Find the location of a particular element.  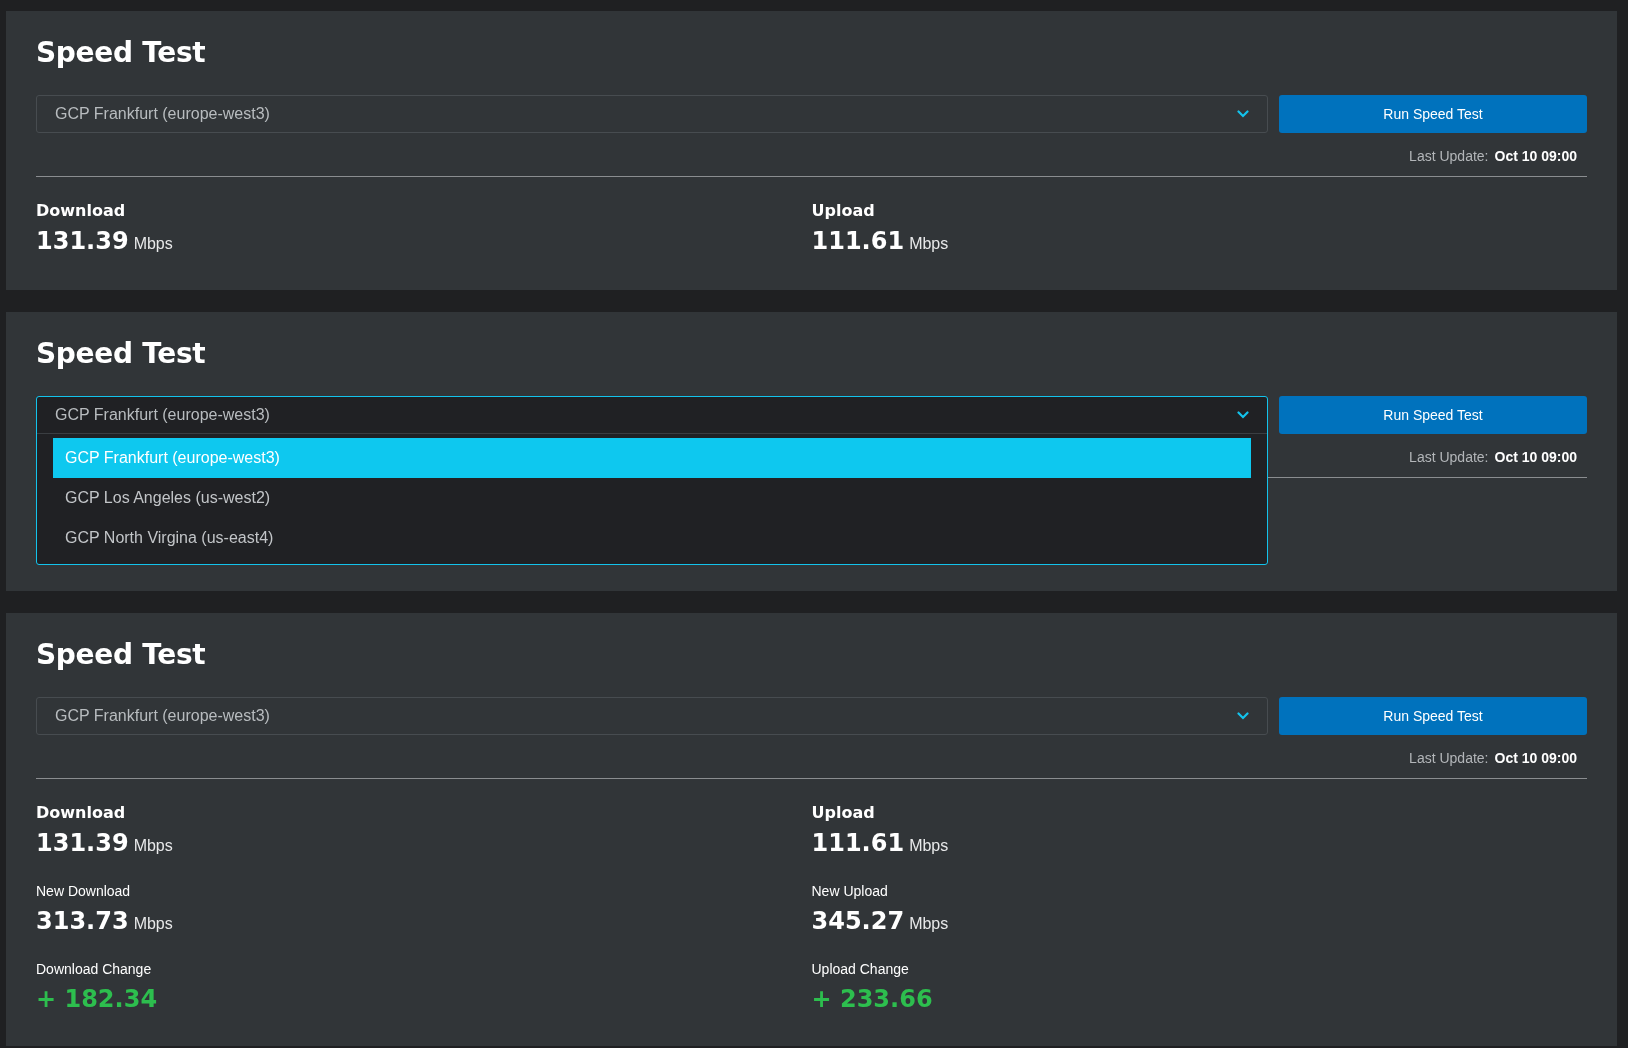

metric-label: Download Change is located at coordinates (94, 969).